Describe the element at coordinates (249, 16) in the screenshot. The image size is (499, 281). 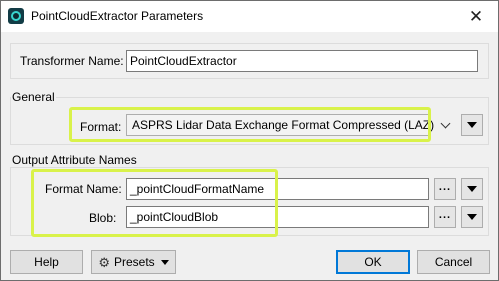
I see `title-bar: PointCloudExtractor Parameters ✕` at that location.